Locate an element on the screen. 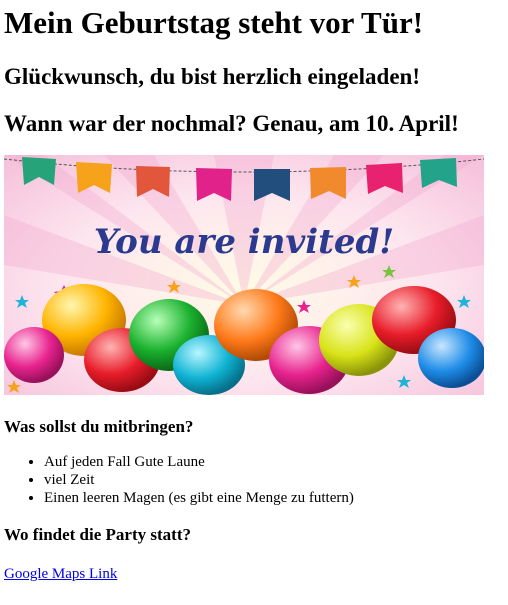 This screenshot has width=508, height=605. page-title: Mein Geburtstag steht vor Tür! is located at coordinates (214, 22).